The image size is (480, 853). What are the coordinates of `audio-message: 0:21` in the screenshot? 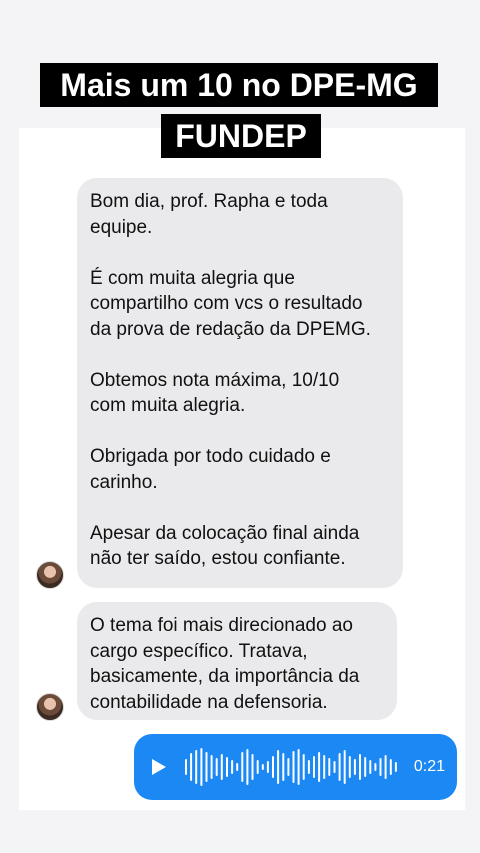 It's located at (295, 767).